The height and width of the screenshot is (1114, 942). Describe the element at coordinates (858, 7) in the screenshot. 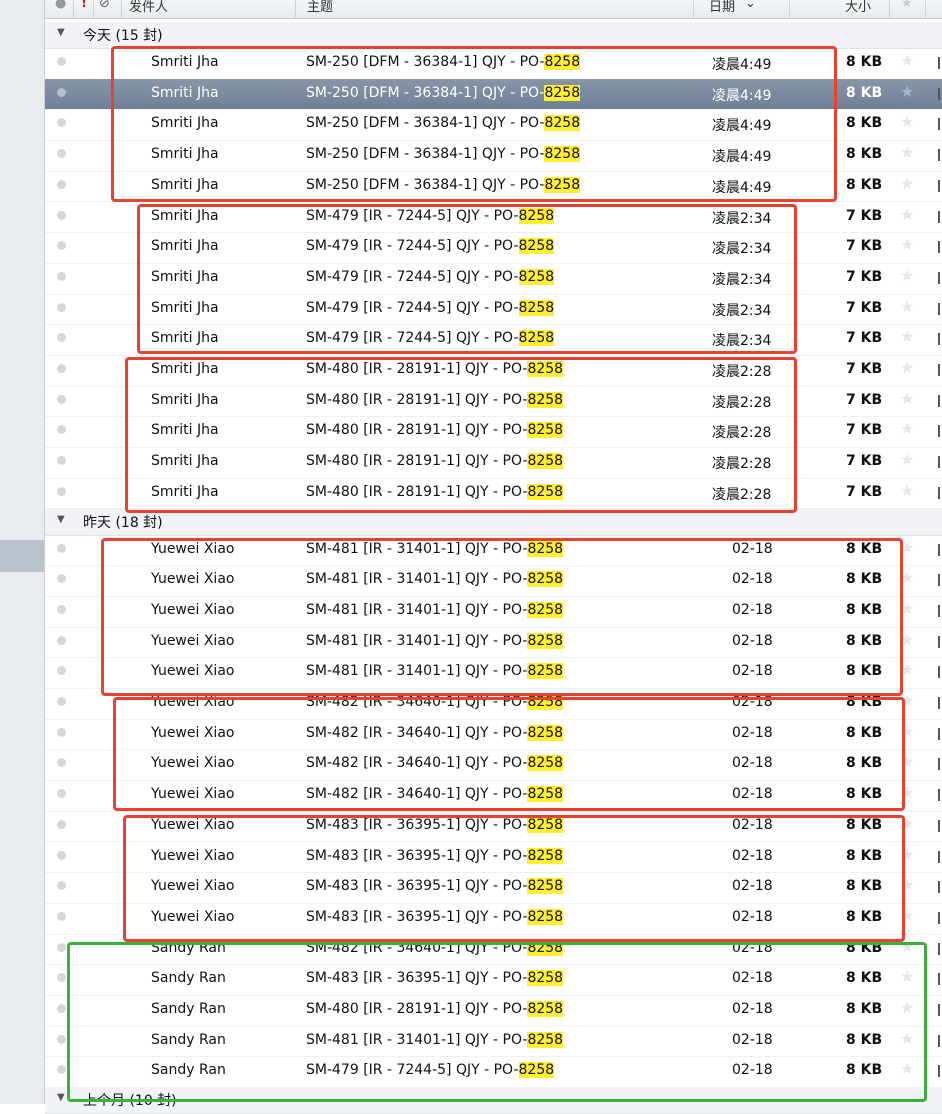

I see `size-column-header: 大小` at that location.